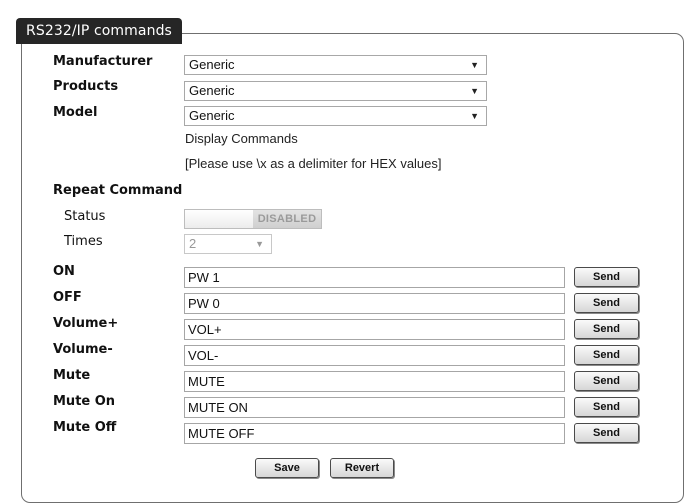 Image resolution: width=691 pixels, height=503 pixels. Describe the element at coordinates (335, 91) in the screenshot. I see `products-select: Generic ▼` at that location.